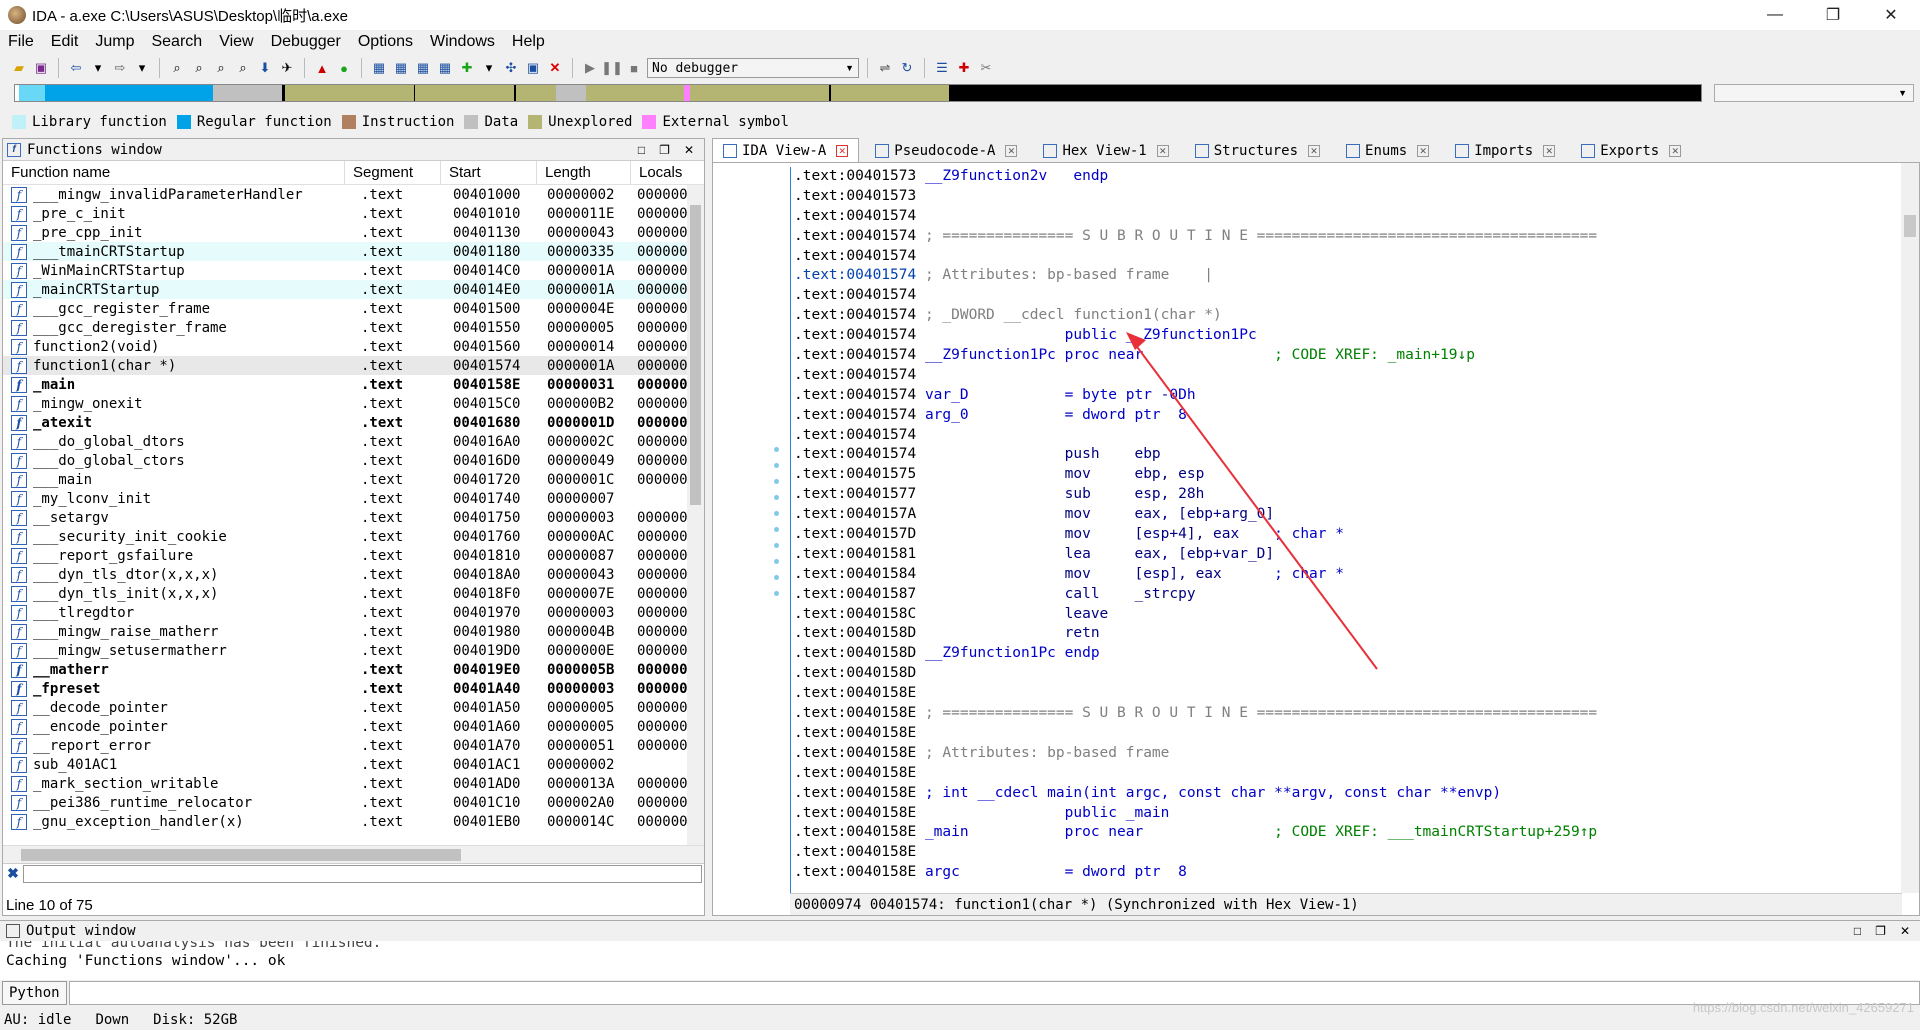 Image resolution: width=1920 pixels, height=1030 pixels. Describe the element at coordinates (1345, 495) in the screenshot. I see `disasm-line: .text:00401577 sub esp, 28h` at that location.